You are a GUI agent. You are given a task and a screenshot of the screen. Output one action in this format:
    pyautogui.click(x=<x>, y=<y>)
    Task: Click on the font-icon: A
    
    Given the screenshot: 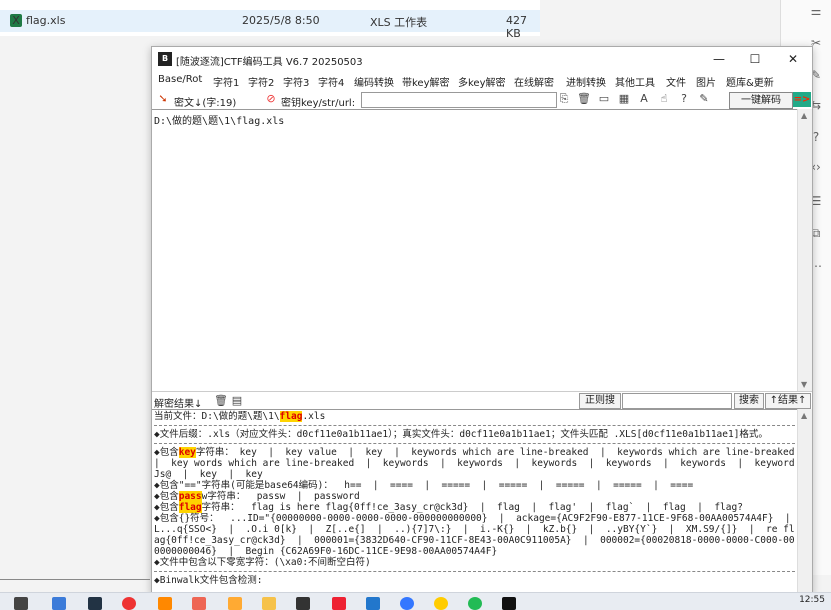 What is the action you would take?
    pyautogui.click(x=644, y=99)
    